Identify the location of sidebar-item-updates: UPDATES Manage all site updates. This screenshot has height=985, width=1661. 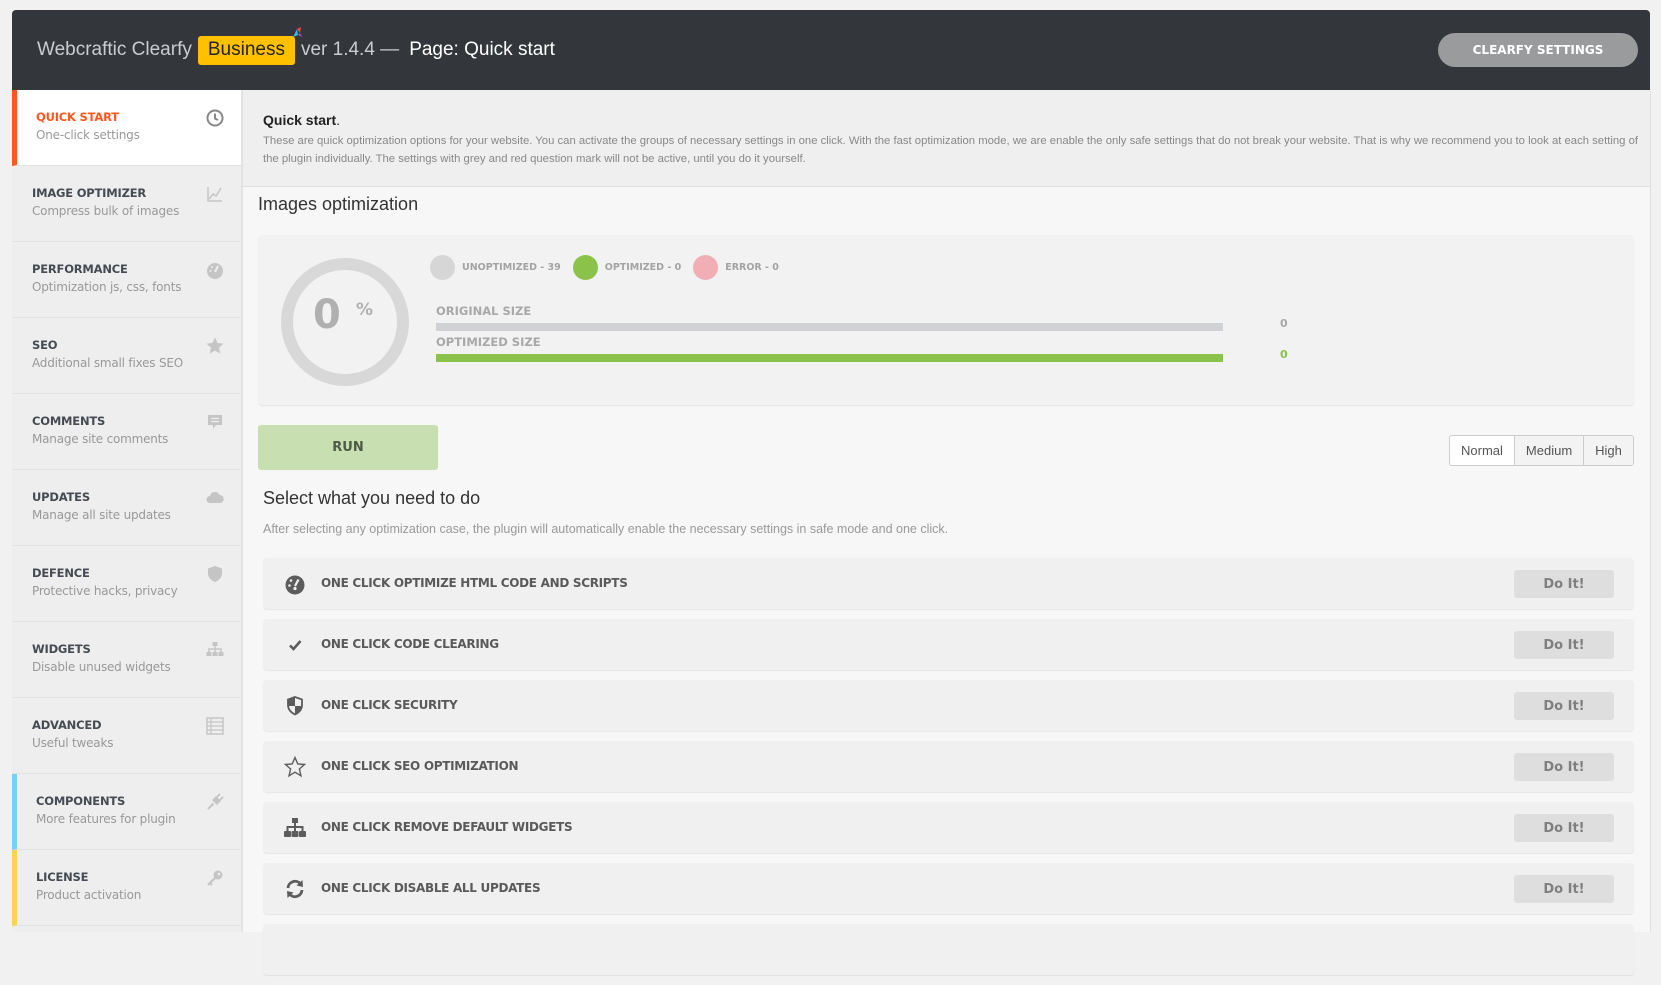
(126, 508).